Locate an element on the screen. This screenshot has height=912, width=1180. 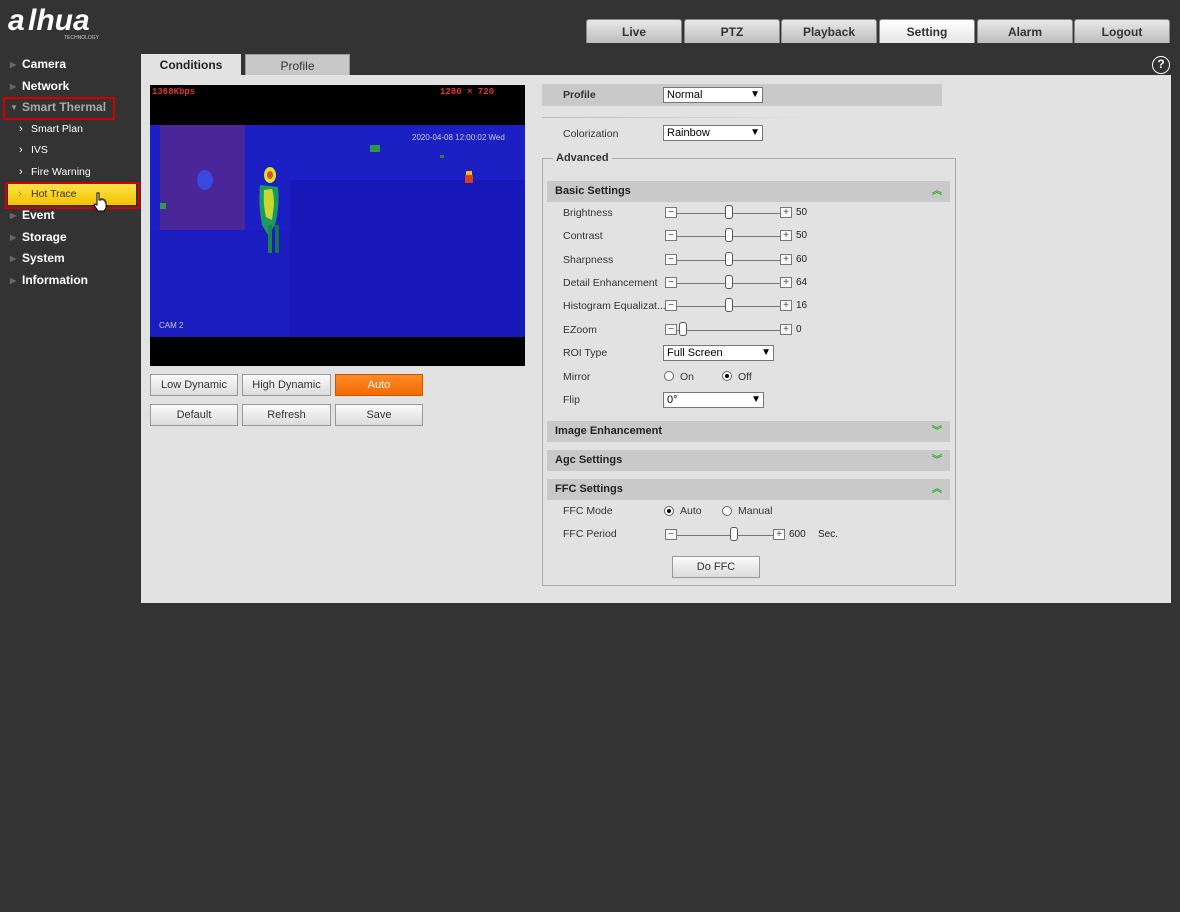
sidebar-item-network: ▶ Network is located at coordinates (70, 87).